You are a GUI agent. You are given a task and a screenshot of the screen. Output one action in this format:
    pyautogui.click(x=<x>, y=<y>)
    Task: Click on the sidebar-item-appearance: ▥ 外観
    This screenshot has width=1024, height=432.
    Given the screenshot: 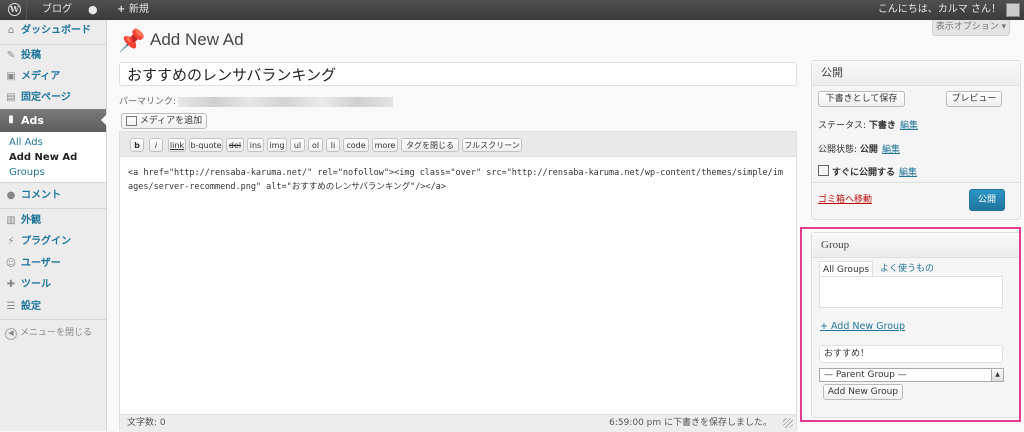 What is the action you would take?
    pyautogui.click(x=53, y=221)
    